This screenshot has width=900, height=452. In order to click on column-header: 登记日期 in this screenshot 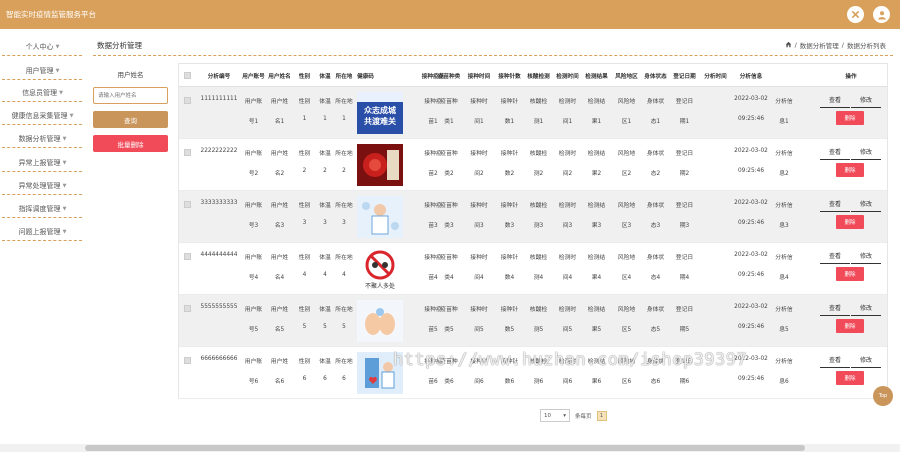, I will do `click(684, 76)`.